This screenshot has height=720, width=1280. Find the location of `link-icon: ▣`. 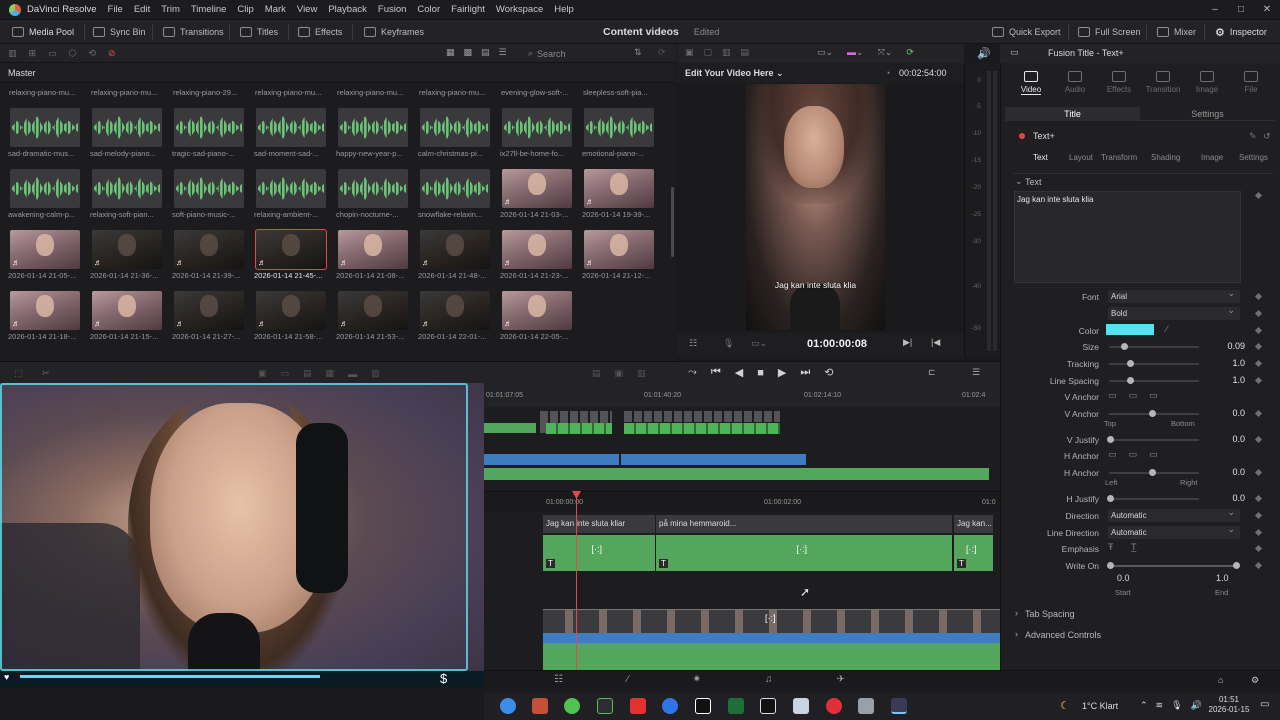

link-icon: ▣ is located at coordinates (619, 373).